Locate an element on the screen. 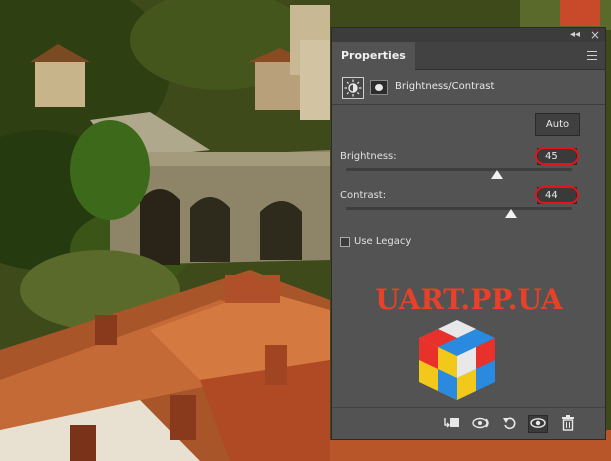 The image size is (611, 461). adjustment-title: Brightness/Contrast is located at coordinates (445, 86).